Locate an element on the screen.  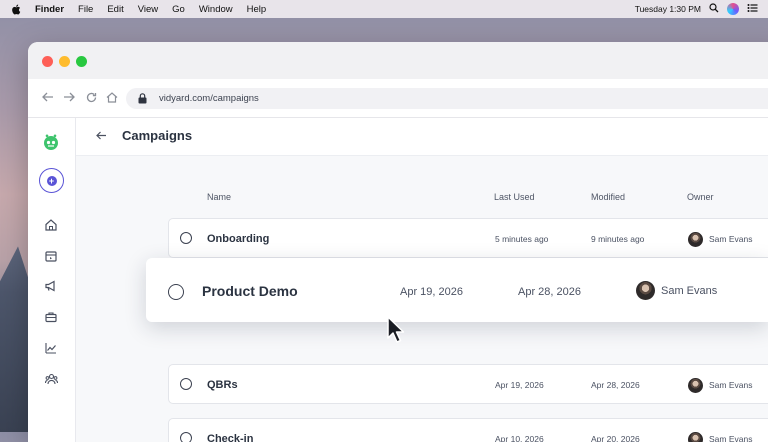
siri-icon is located at coordinates (733, 9).